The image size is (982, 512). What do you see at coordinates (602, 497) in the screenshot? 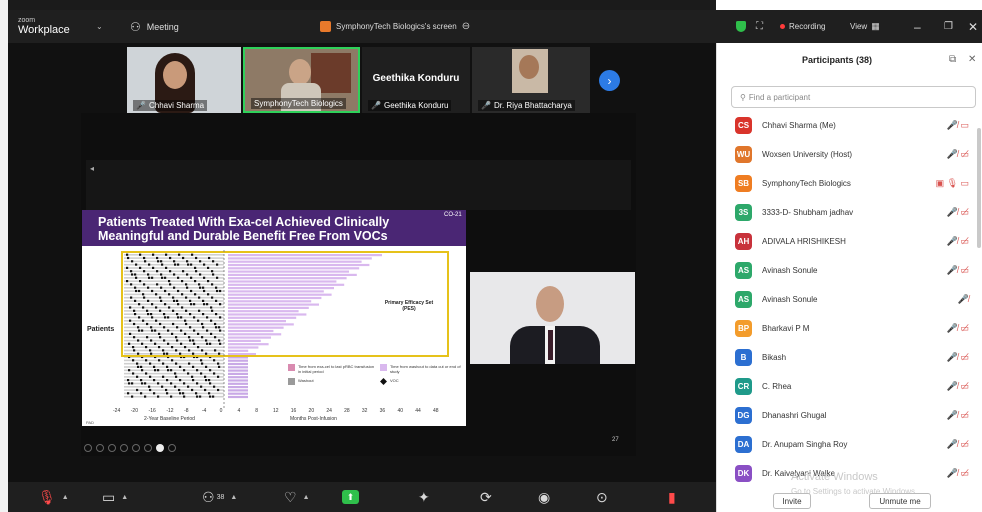
I see `more-button: ⊙` at bounding box center [602, 497].